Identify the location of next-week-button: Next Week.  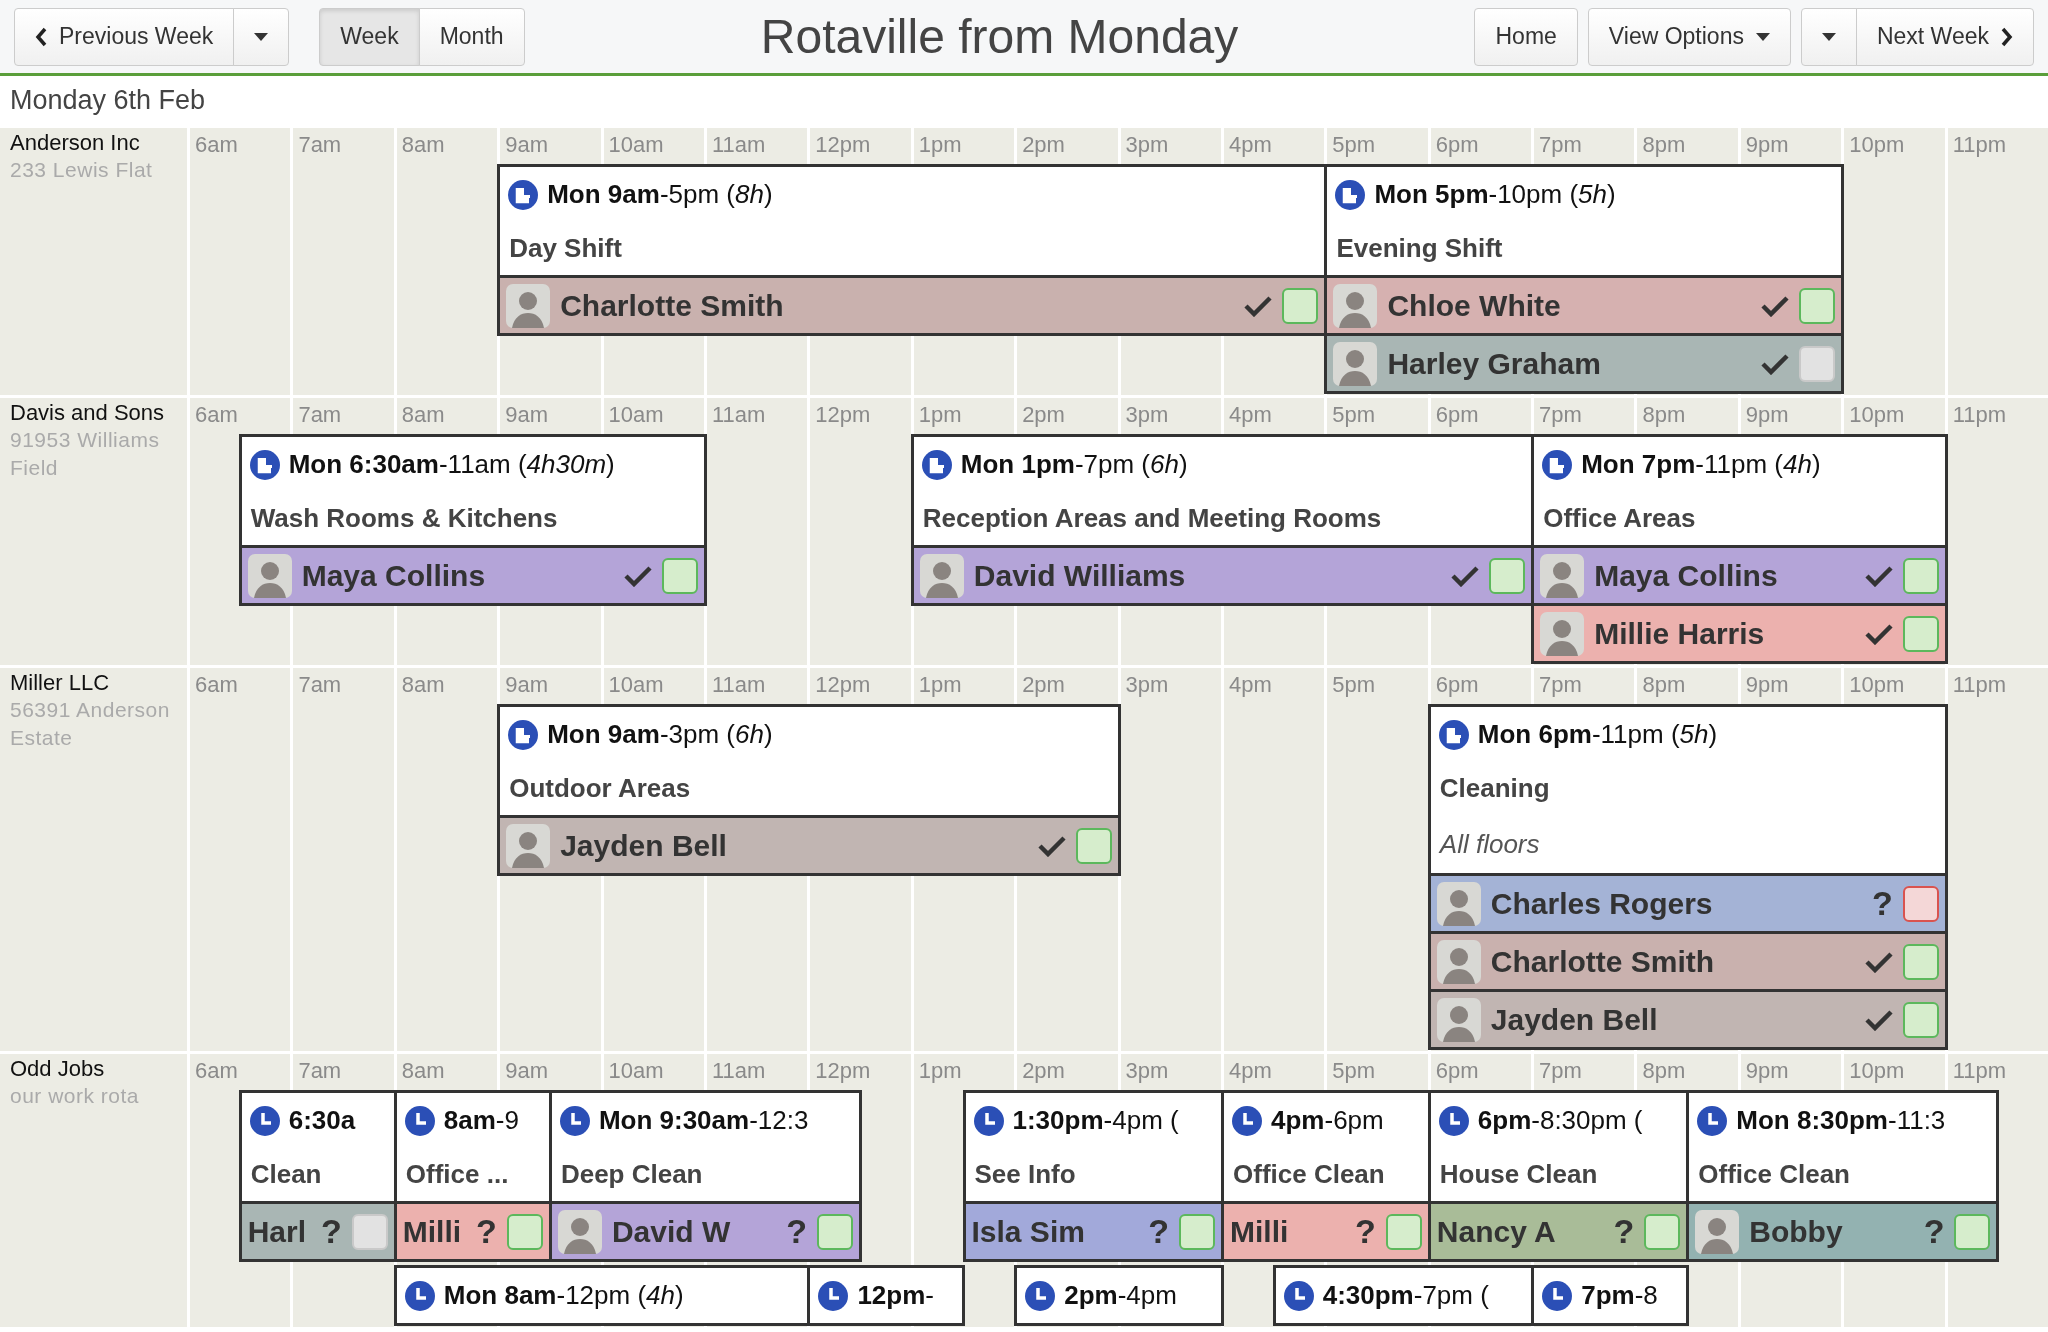
(1944, 36).